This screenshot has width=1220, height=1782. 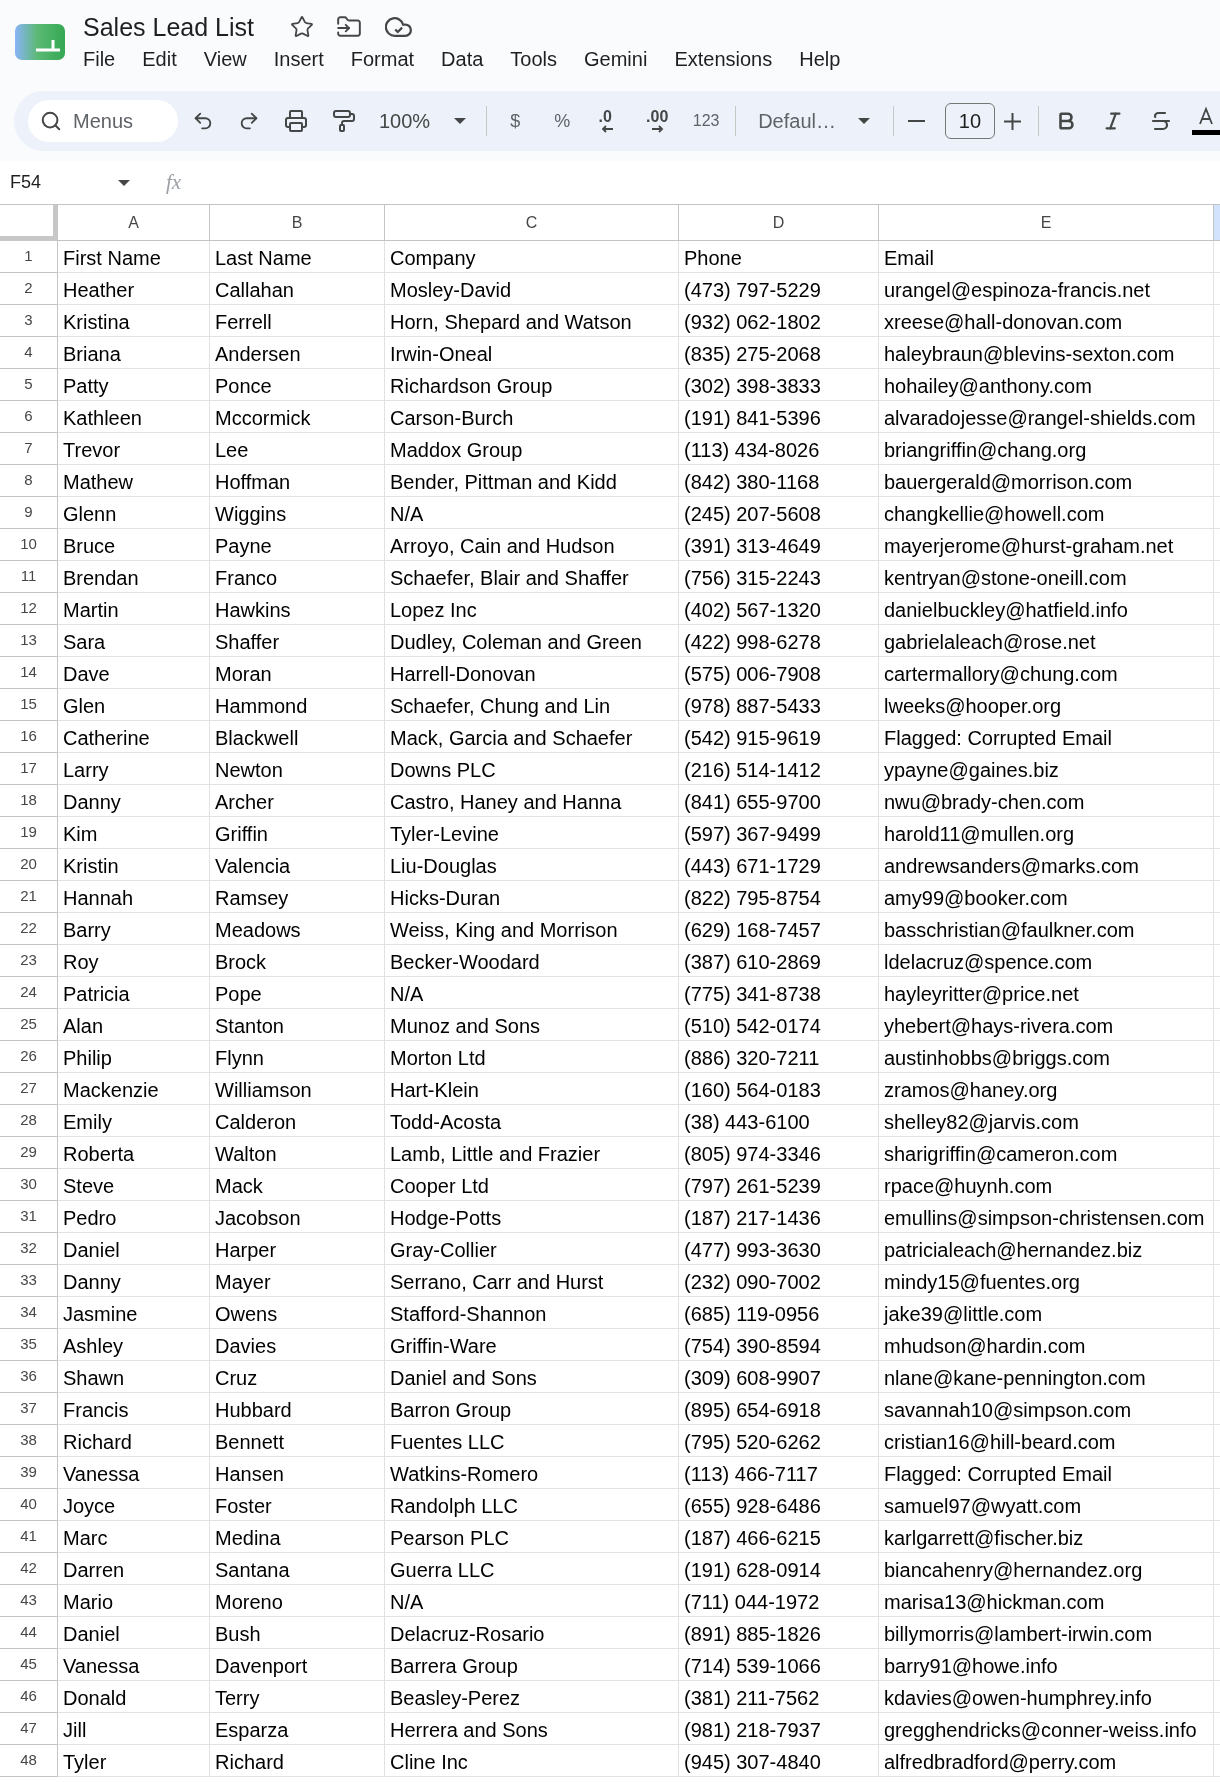 I want to click on table-cell: Moreno, so click(x=297, y=1601).